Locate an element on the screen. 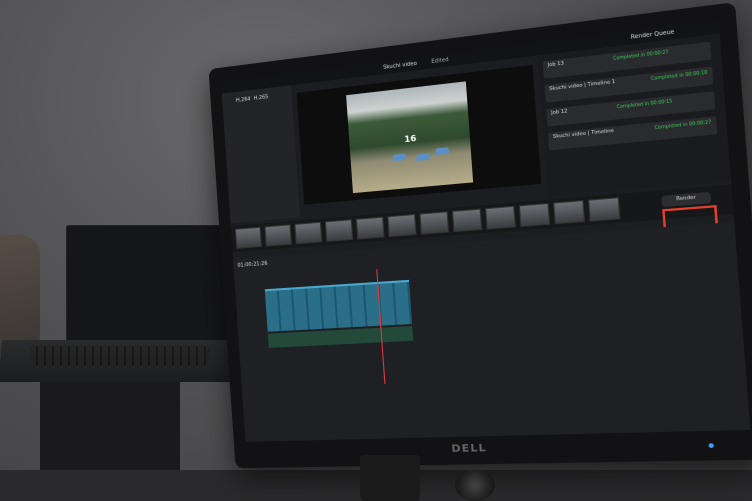  render-settings-panel: H.264 H.265 is located at coordinates (261, 154).